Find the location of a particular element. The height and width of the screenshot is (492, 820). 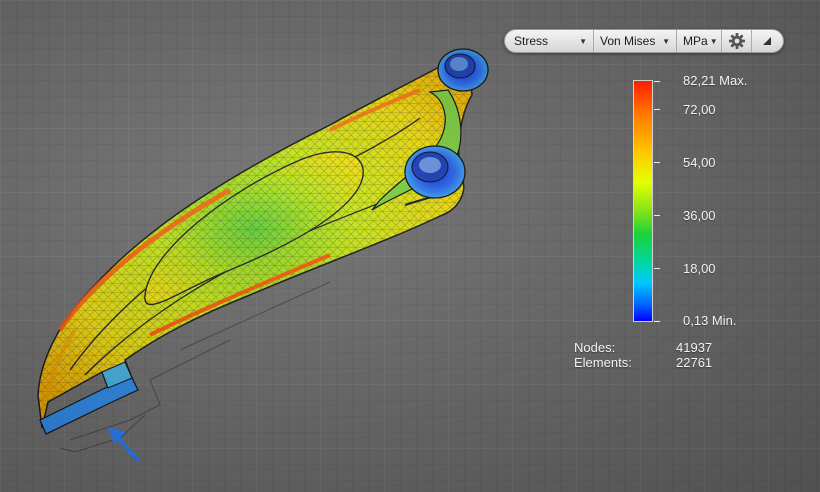

nodes-label: Nodes: is located at coordinates (595, 347).